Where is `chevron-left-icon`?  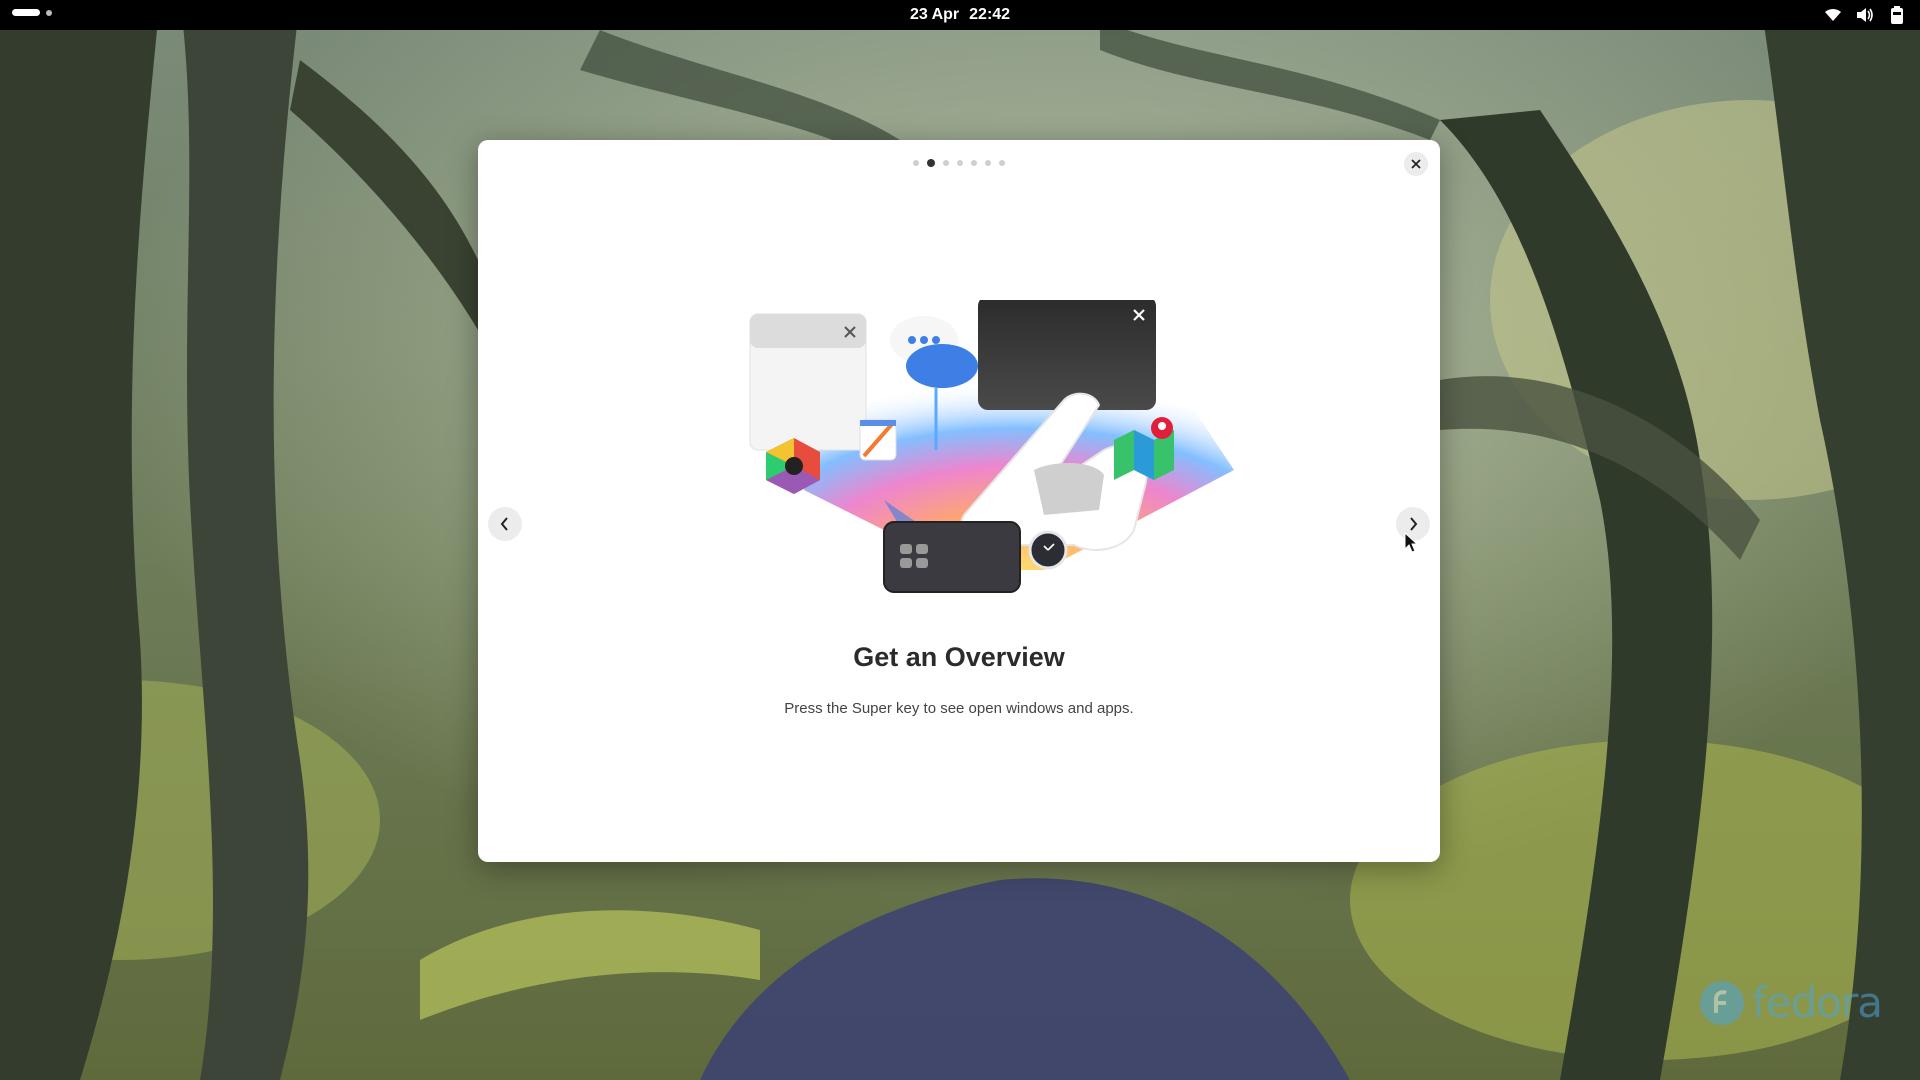 chevron-left-icon is located at coordinates (504, 524).